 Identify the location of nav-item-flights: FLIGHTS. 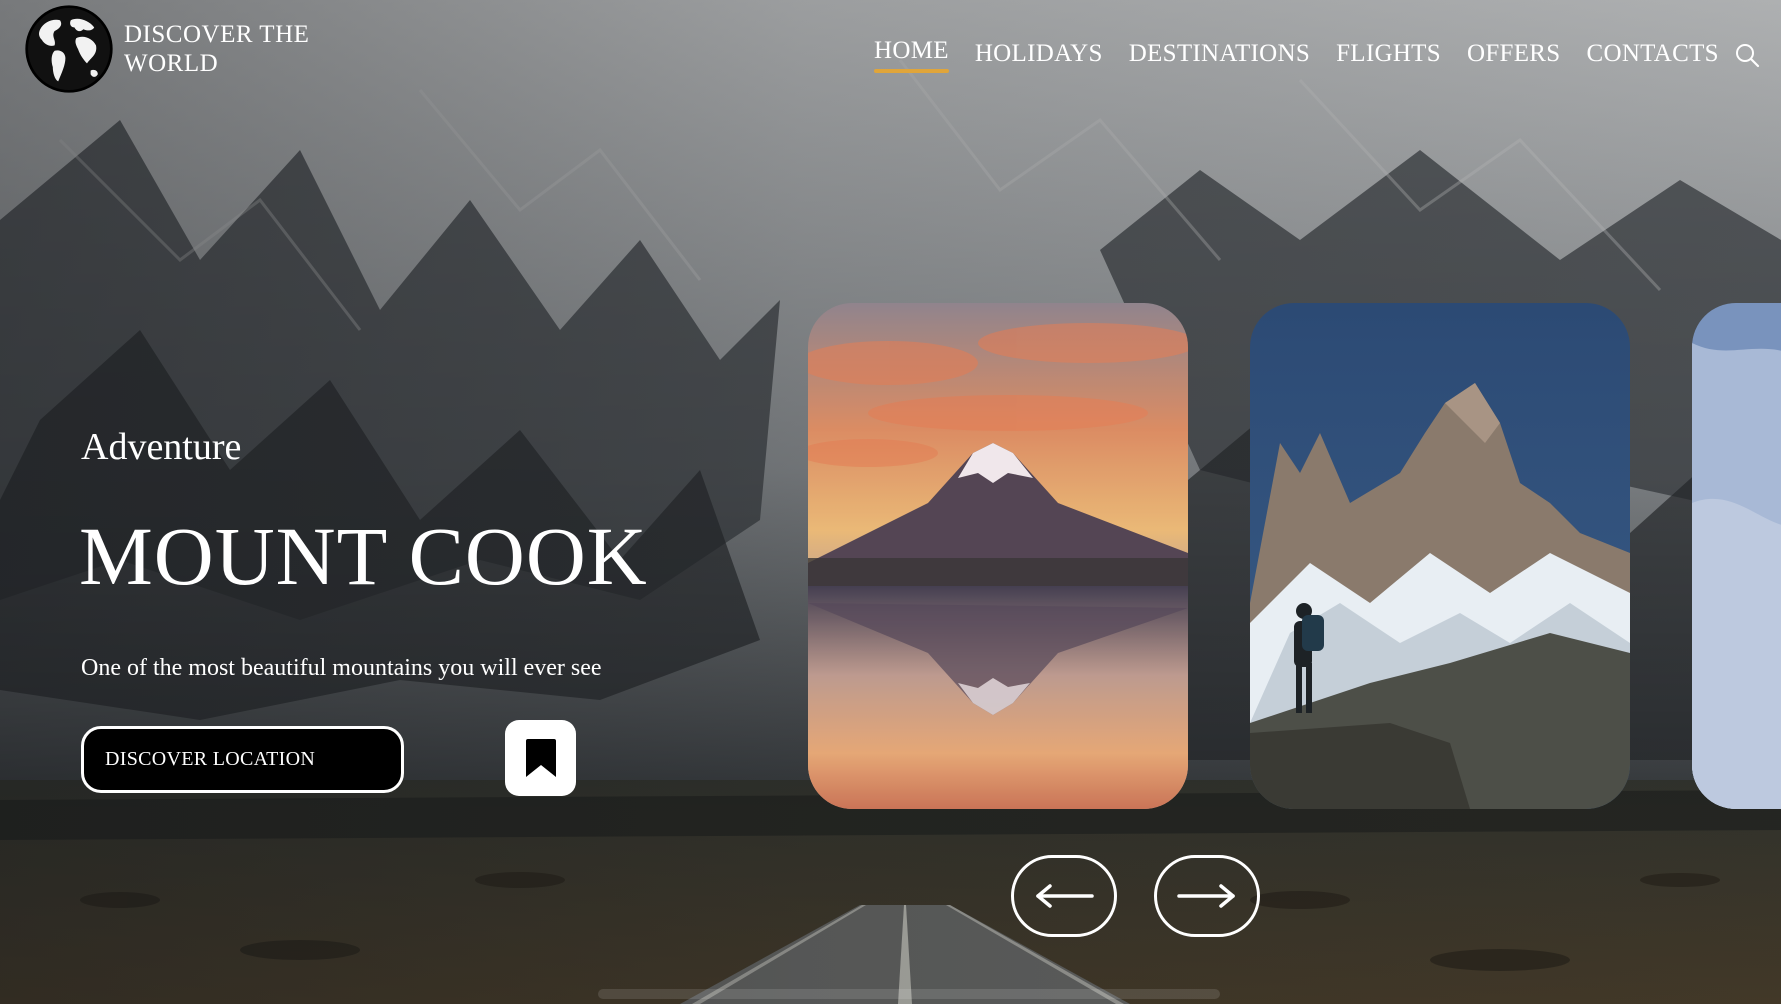
(1388, 56).